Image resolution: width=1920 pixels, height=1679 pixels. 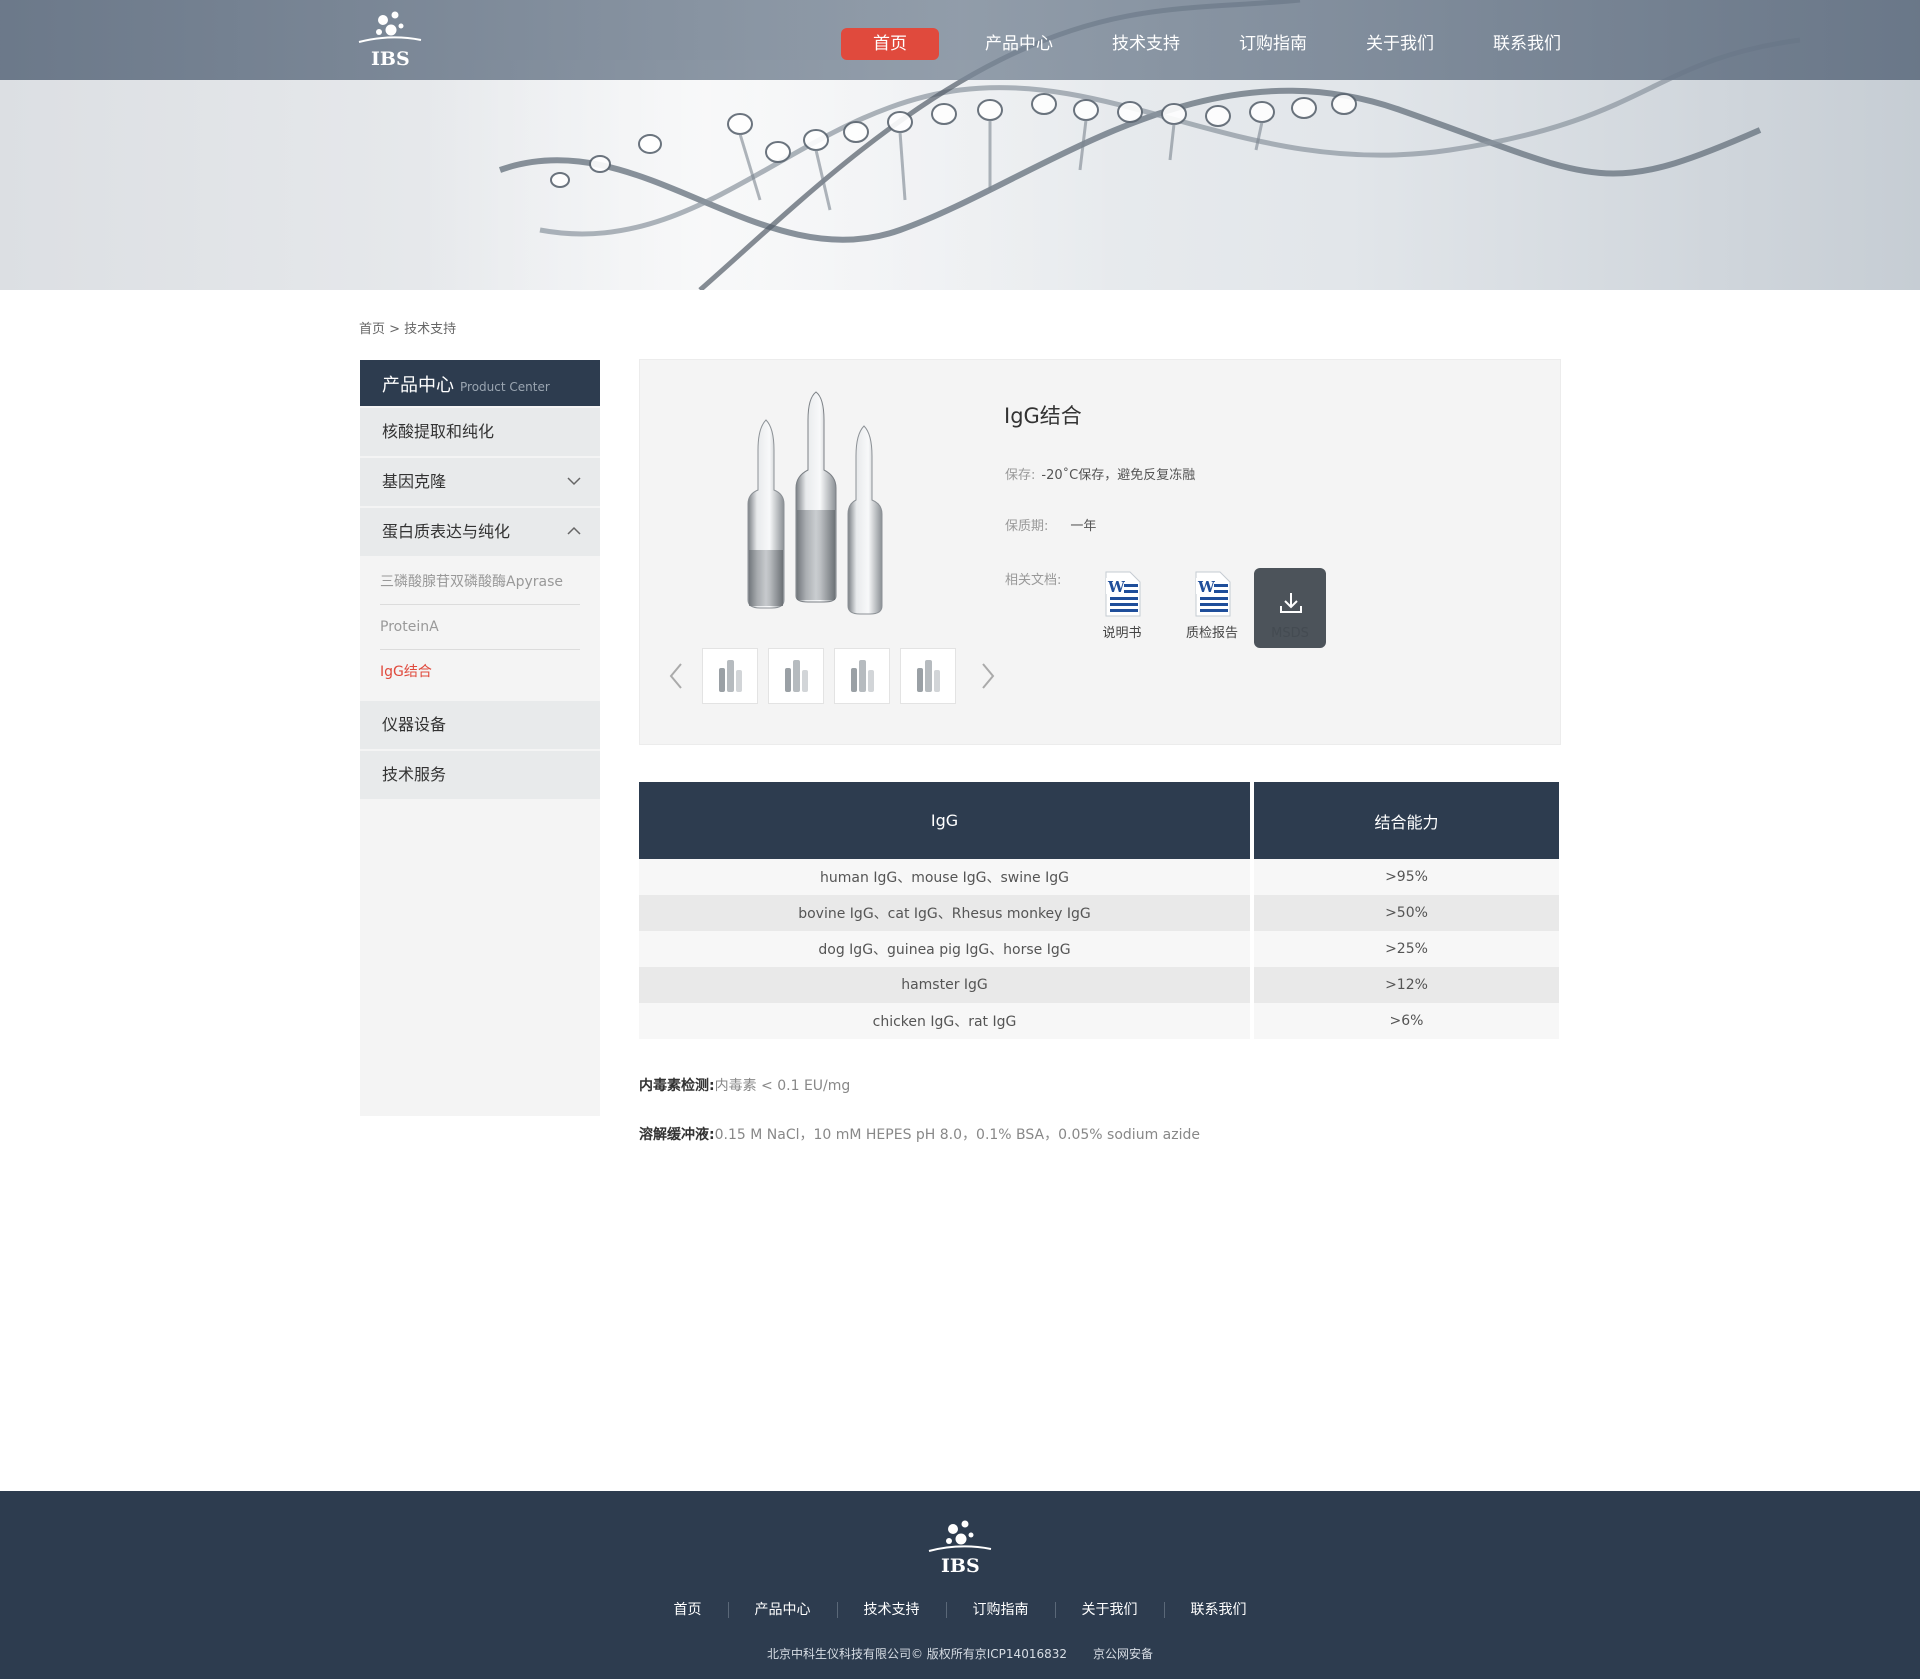 What do you see at coordinates (946, 913) in the screenshot?
I see `table-cell: bovine IgG、cat IgG、Rhesus monkey IgG` at bounding box center [946, 913].